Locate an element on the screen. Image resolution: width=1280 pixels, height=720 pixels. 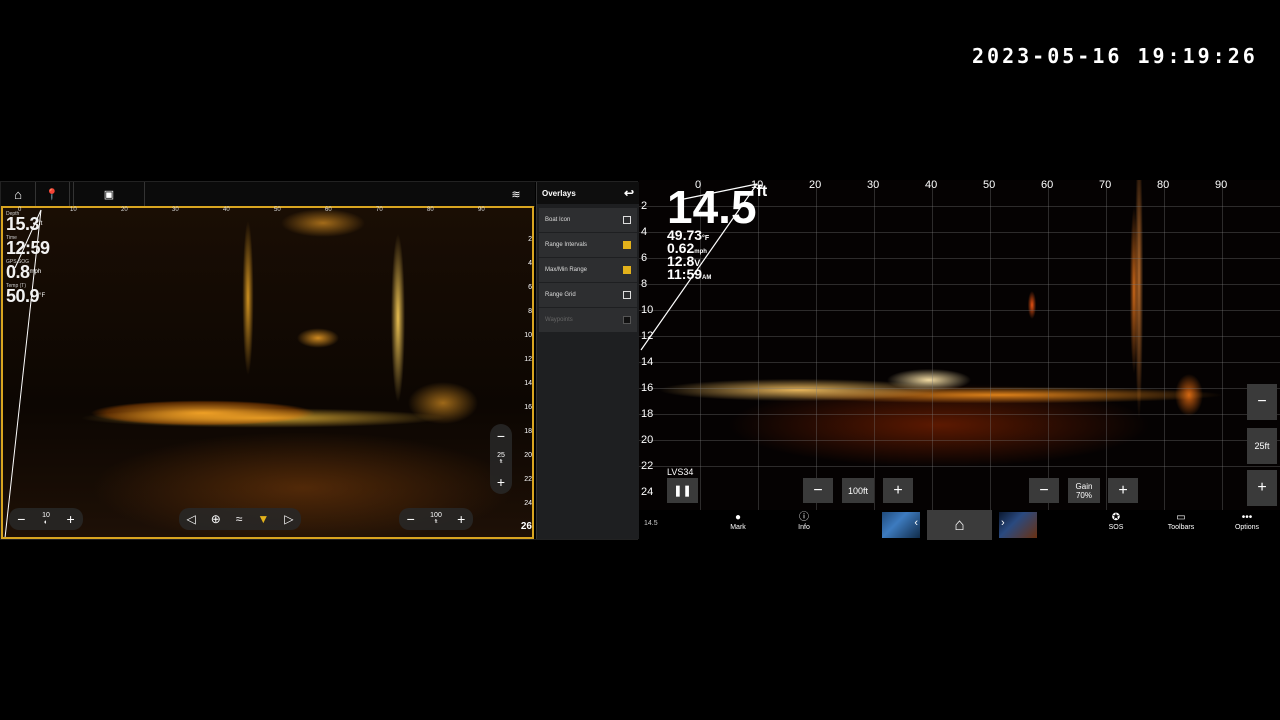
depth-label: 2 is located at coordinates (644, 206).